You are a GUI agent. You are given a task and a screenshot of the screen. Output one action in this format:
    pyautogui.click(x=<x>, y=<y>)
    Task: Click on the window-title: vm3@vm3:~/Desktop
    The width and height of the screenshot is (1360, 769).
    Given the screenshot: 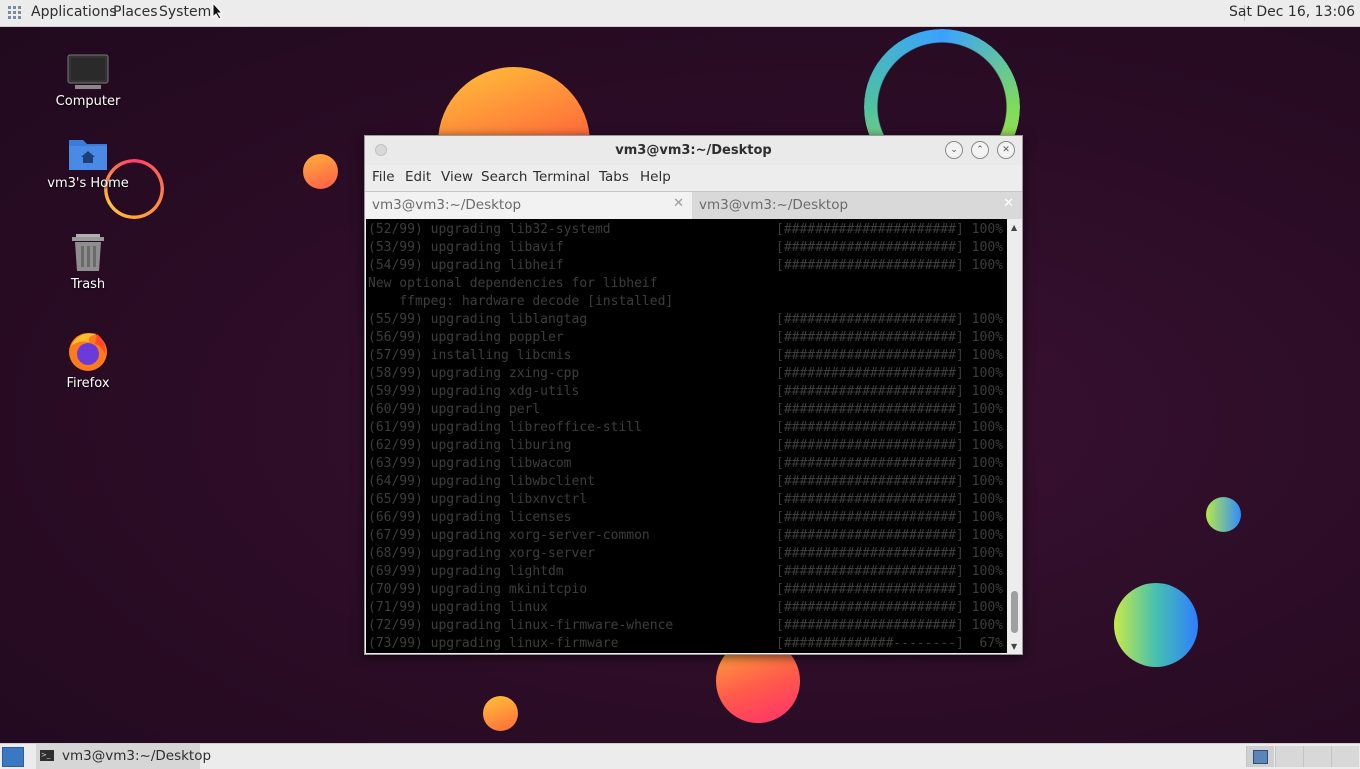 What is the action you would take?
    pyautogui.click(x=693, y=150)
    